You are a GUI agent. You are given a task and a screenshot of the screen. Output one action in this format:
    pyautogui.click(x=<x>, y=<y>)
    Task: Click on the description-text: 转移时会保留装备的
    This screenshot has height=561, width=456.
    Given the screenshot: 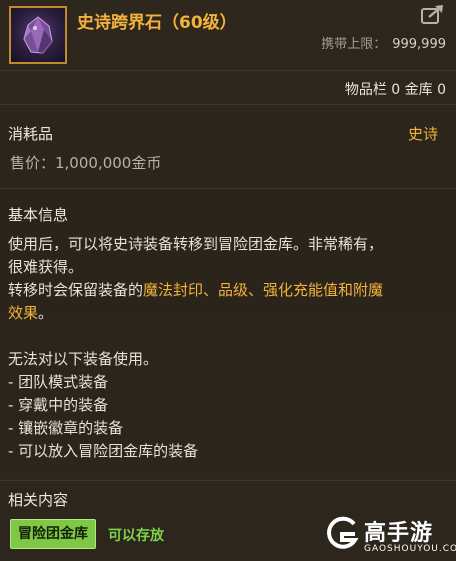 What is the action you would take?
    pyautogui.click(x=76, y=290)
    